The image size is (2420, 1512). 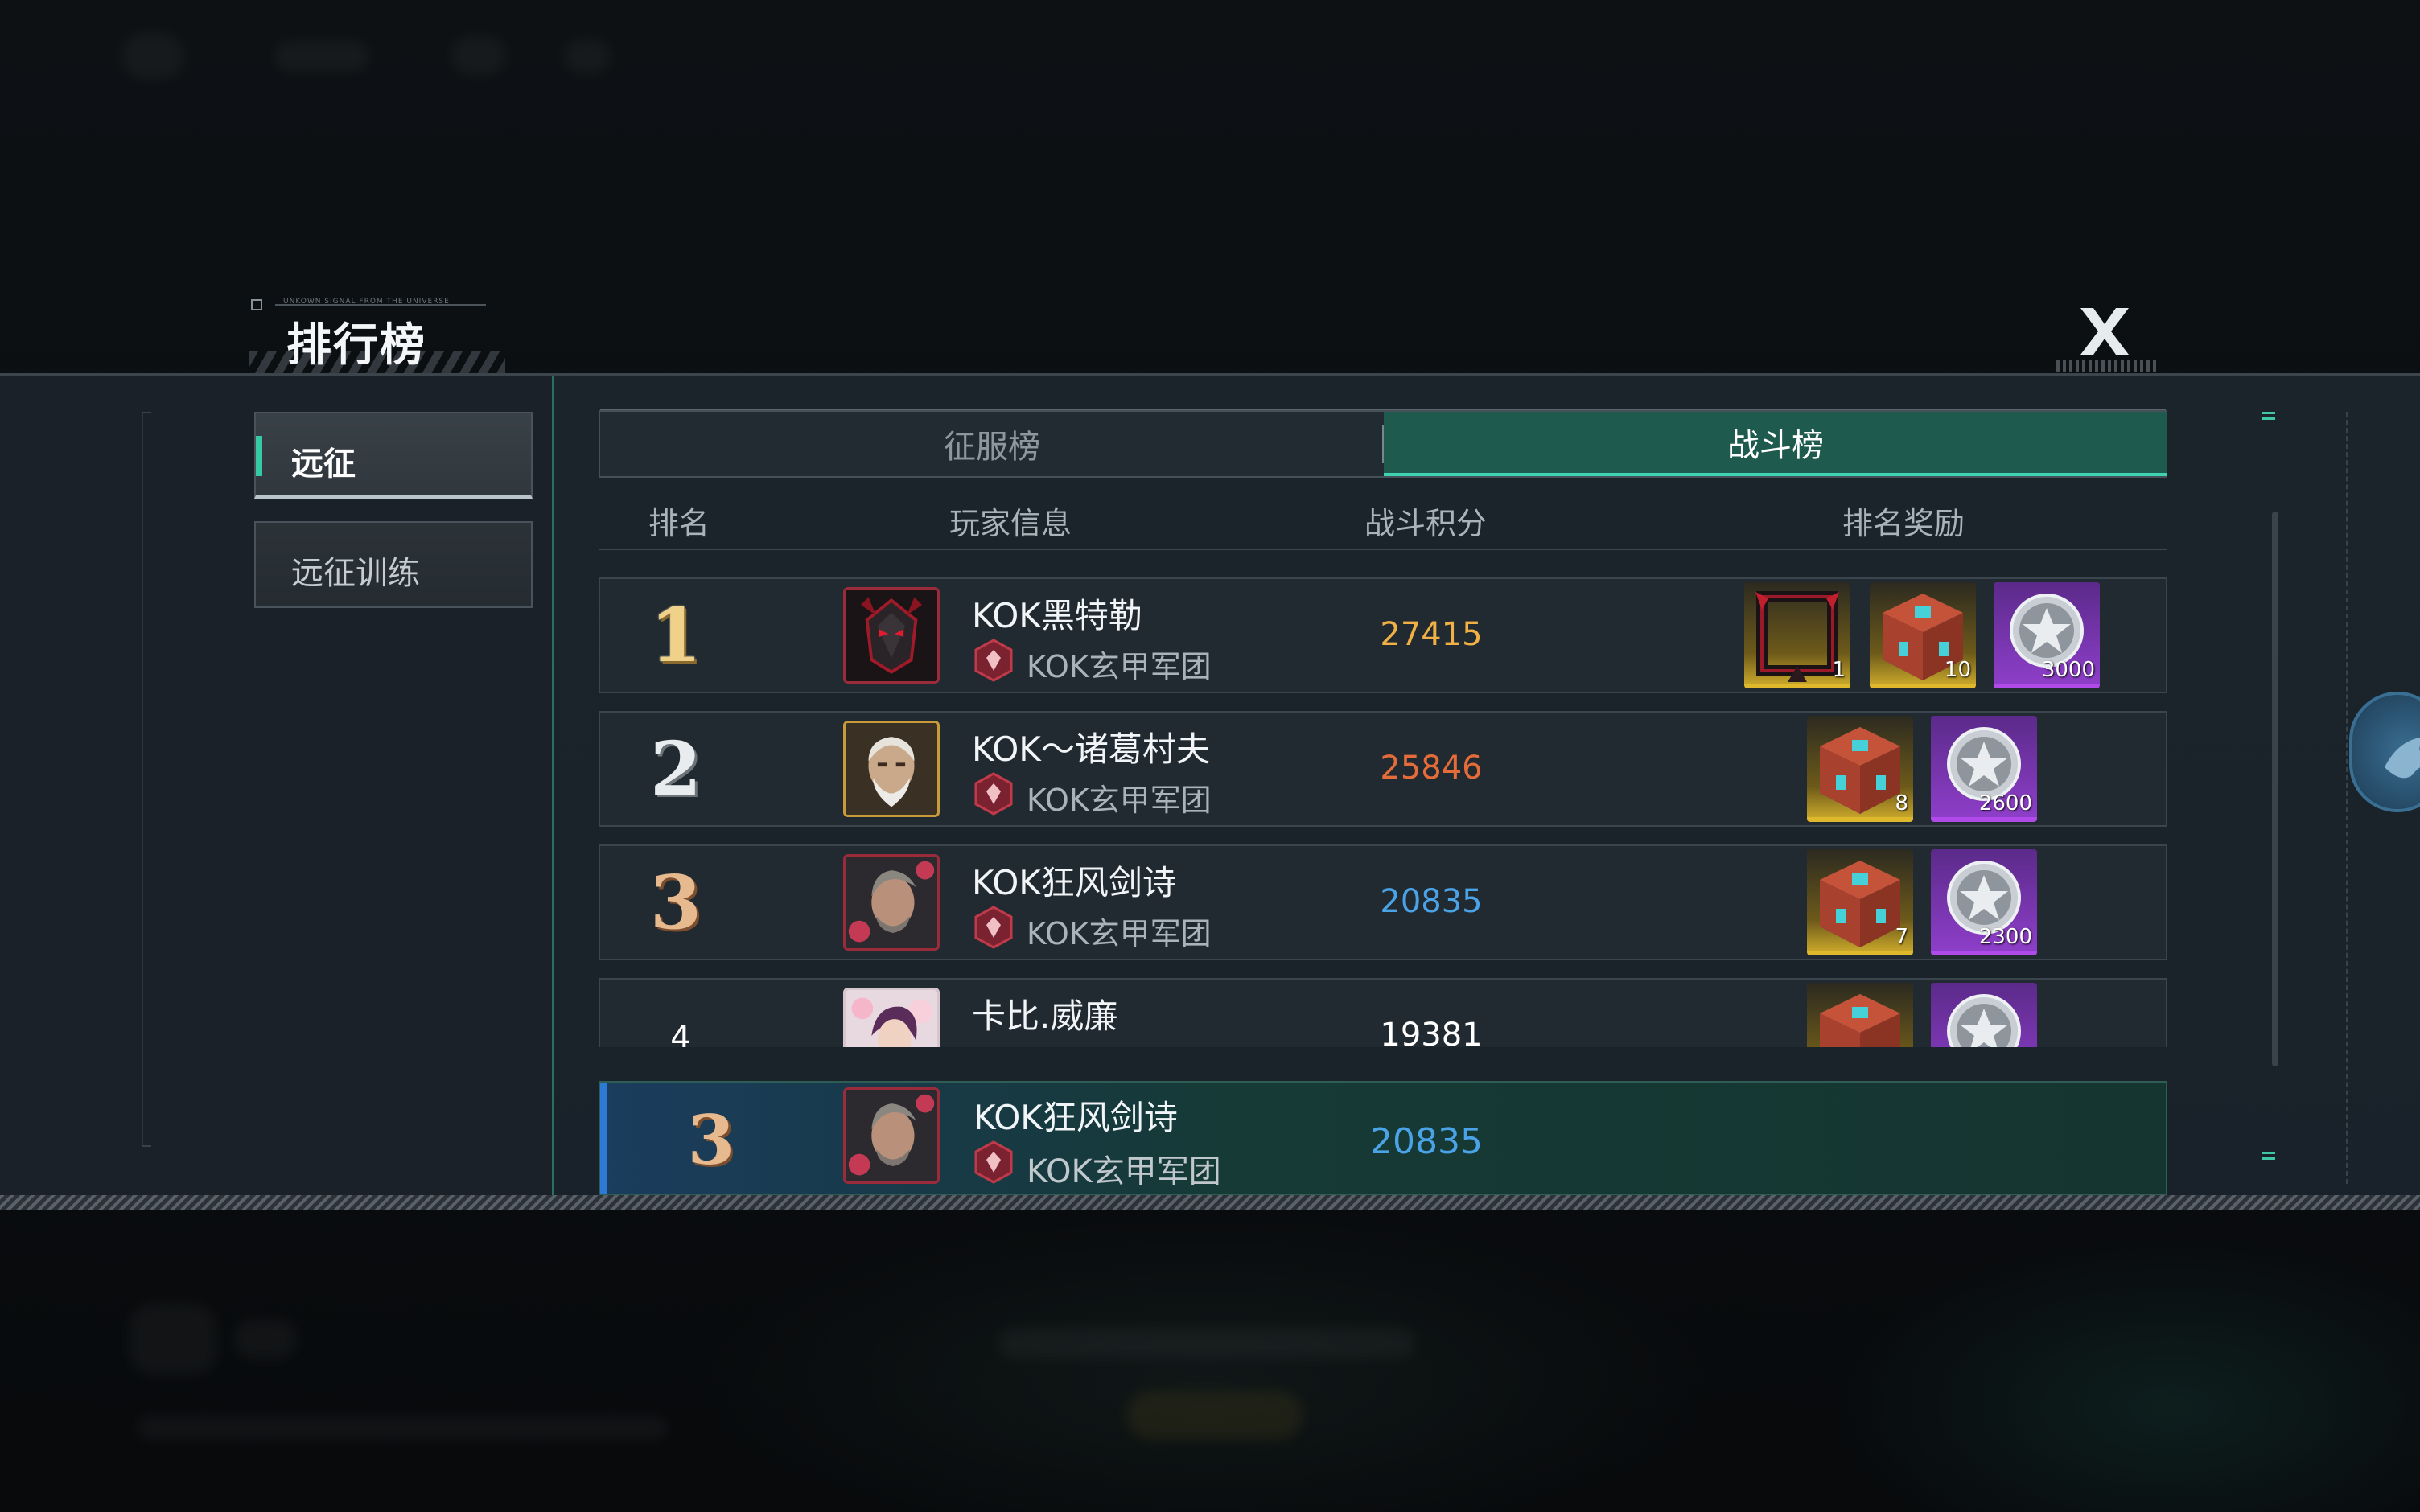 I want to click on table-row: 2 KOK～诸葛村夫 KOK玄甲军团 25846 8 2600, so click(x=1383, y=769).